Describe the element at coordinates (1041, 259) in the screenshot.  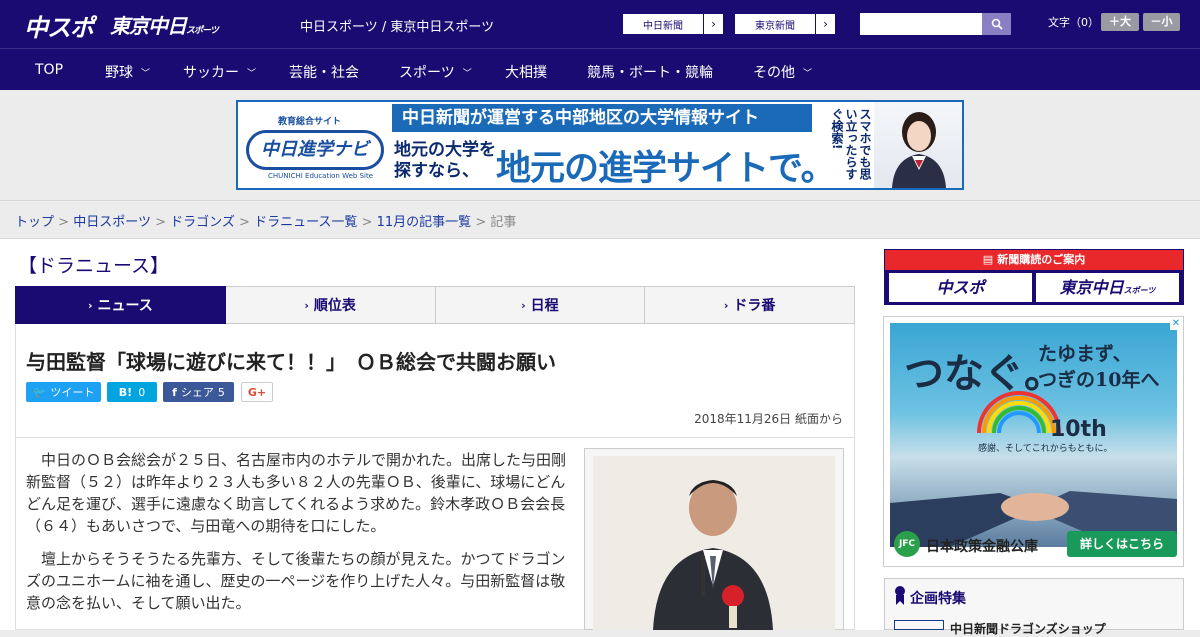
I see `subscription-header-label: 新聞購読のご案内` at that location.